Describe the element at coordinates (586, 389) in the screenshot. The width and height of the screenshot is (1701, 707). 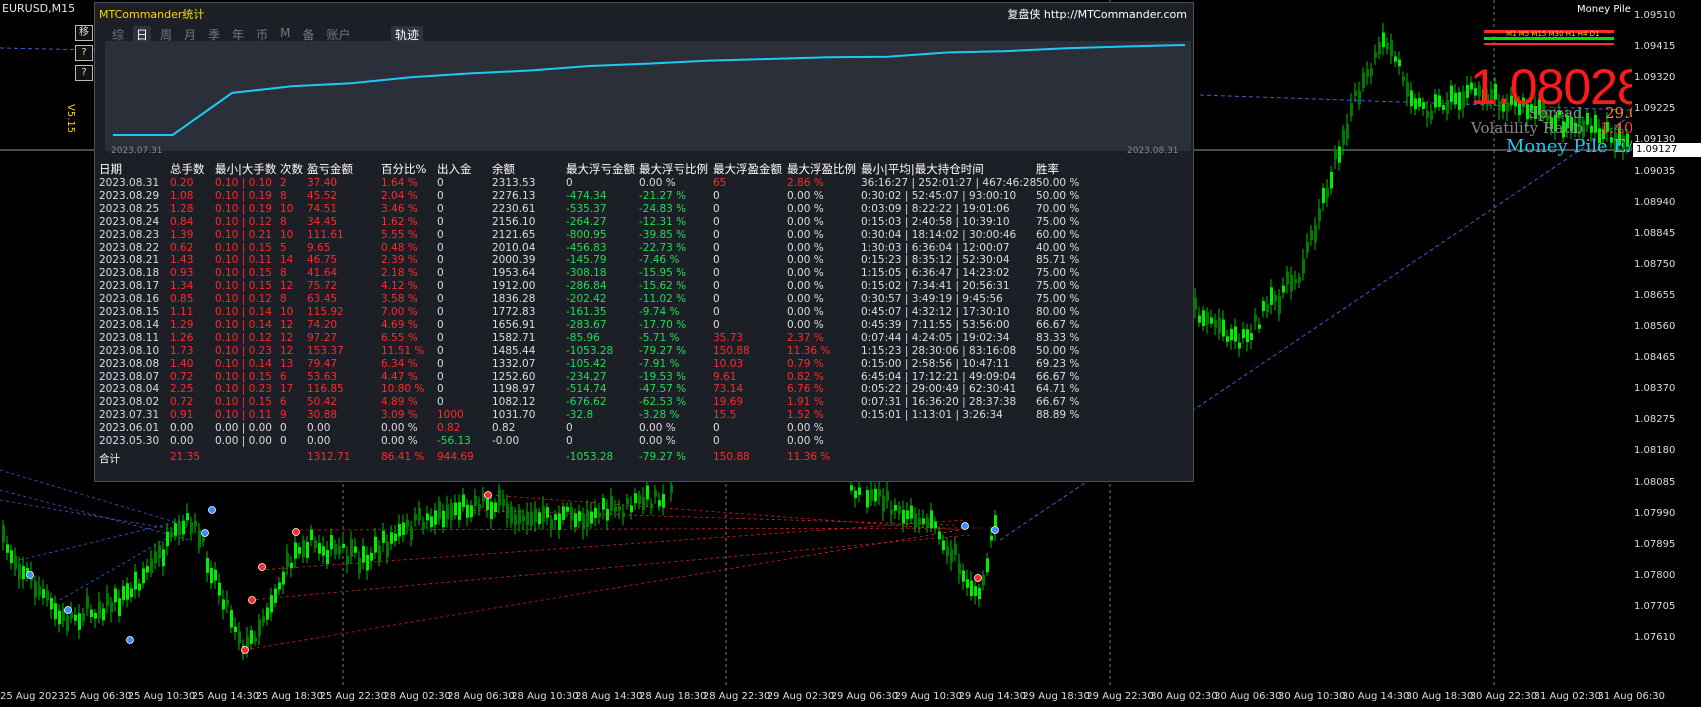
I see `table-cell: -514.74` at that location.